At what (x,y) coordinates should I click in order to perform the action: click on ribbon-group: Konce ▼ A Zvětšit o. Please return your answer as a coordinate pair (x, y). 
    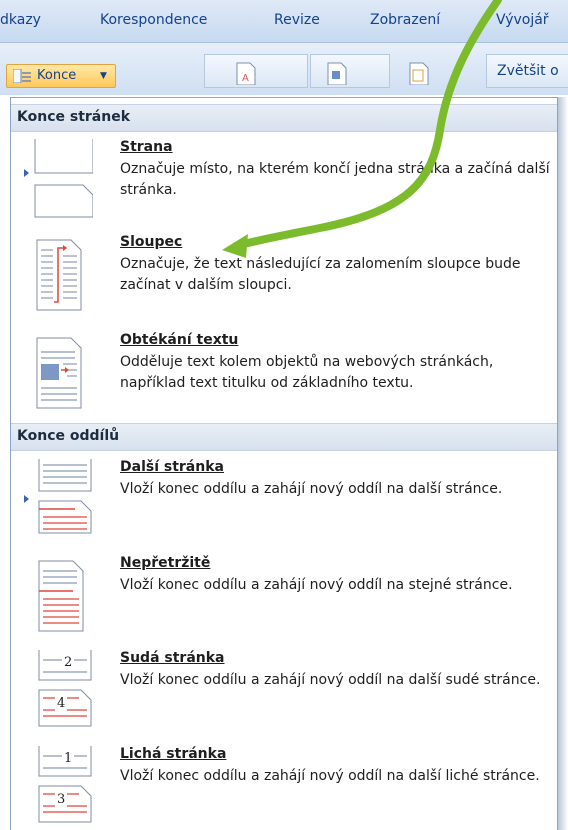
    Looking at the image, I should click on (284, 69).